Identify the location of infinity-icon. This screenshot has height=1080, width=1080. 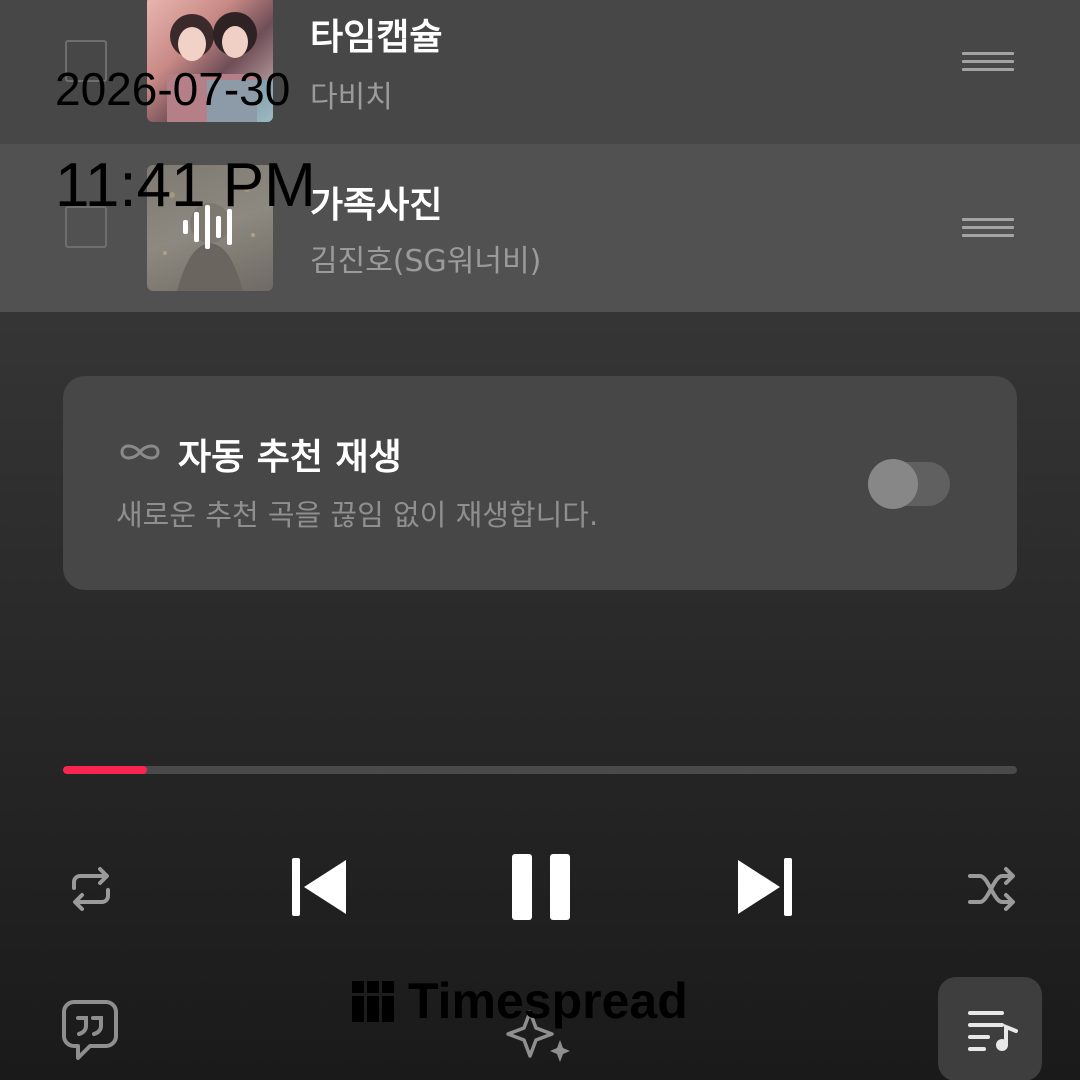
(140, 452).